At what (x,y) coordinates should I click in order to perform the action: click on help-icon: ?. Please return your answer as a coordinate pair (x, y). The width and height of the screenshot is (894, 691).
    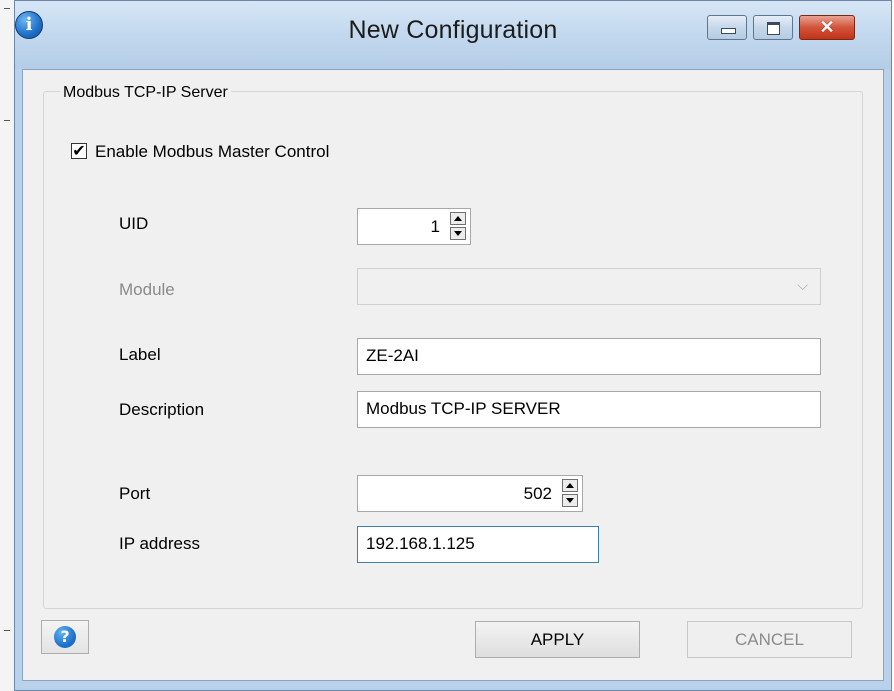
    Looking at the image, I should click on (65, 637).